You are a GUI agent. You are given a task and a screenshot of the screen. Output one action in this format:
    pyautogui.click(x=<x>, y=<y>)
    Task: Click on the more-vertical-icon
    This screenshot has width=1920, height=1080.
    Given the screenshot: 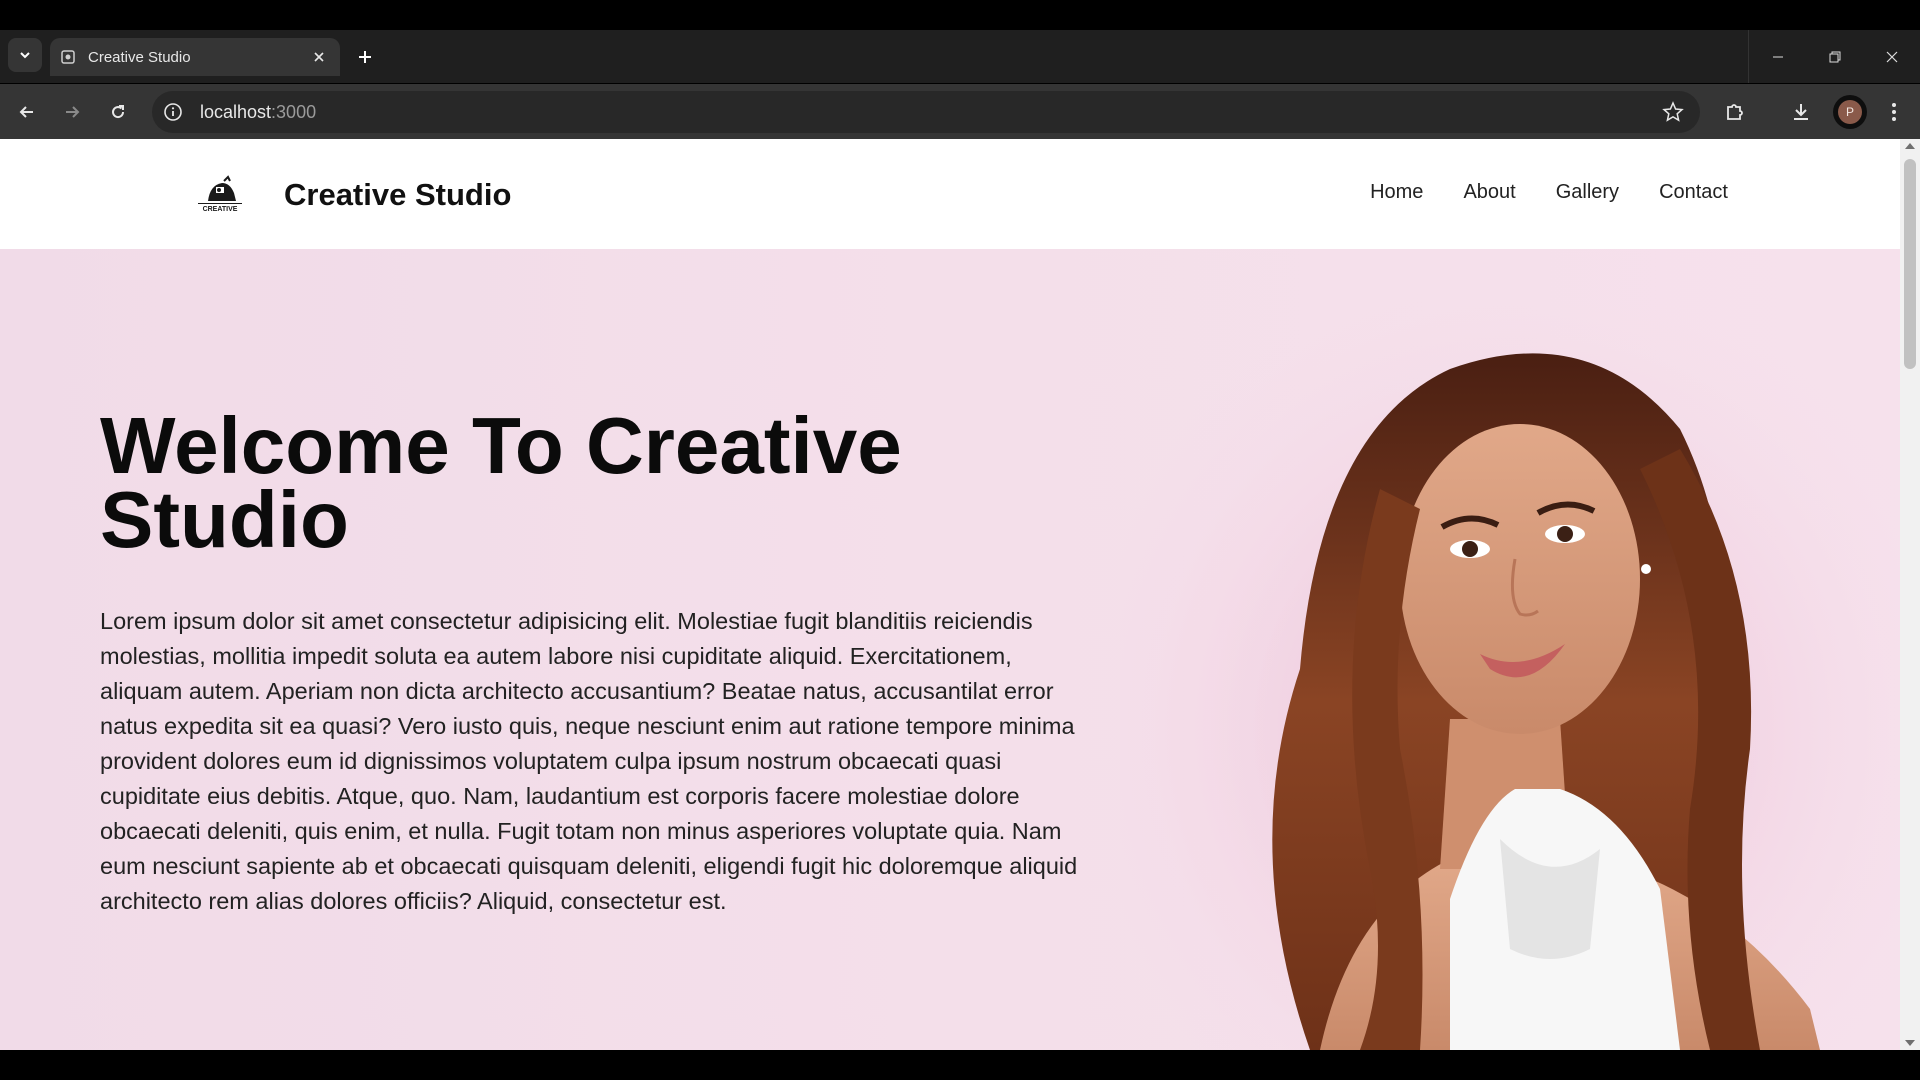 What is the action you would take?
    pyautogui.click(x=1894, y=112)
    